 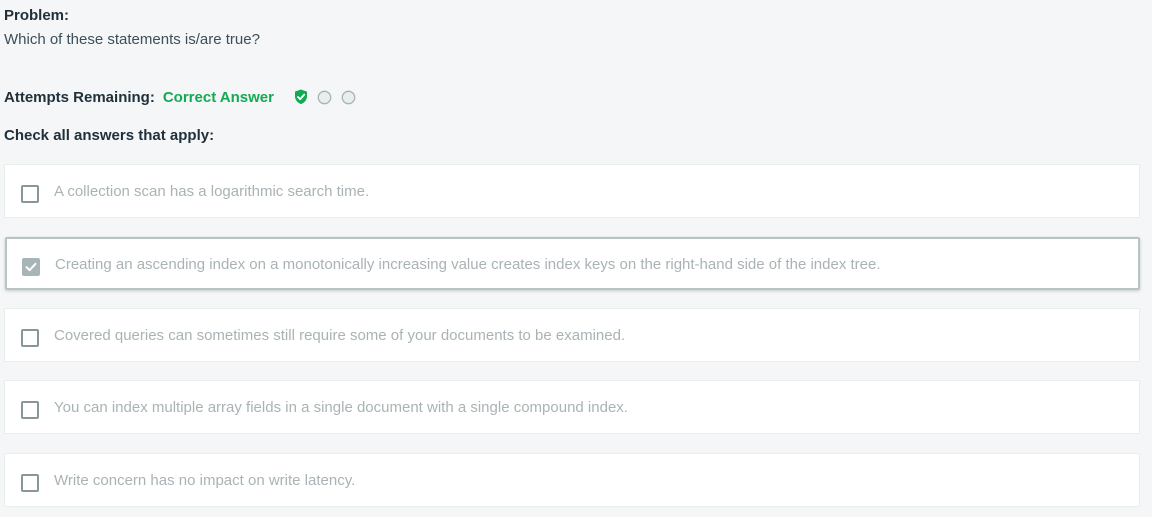 I want to click on attempts-row: Attempts Remaining: Correct Answer, so click(x=184, y=97).